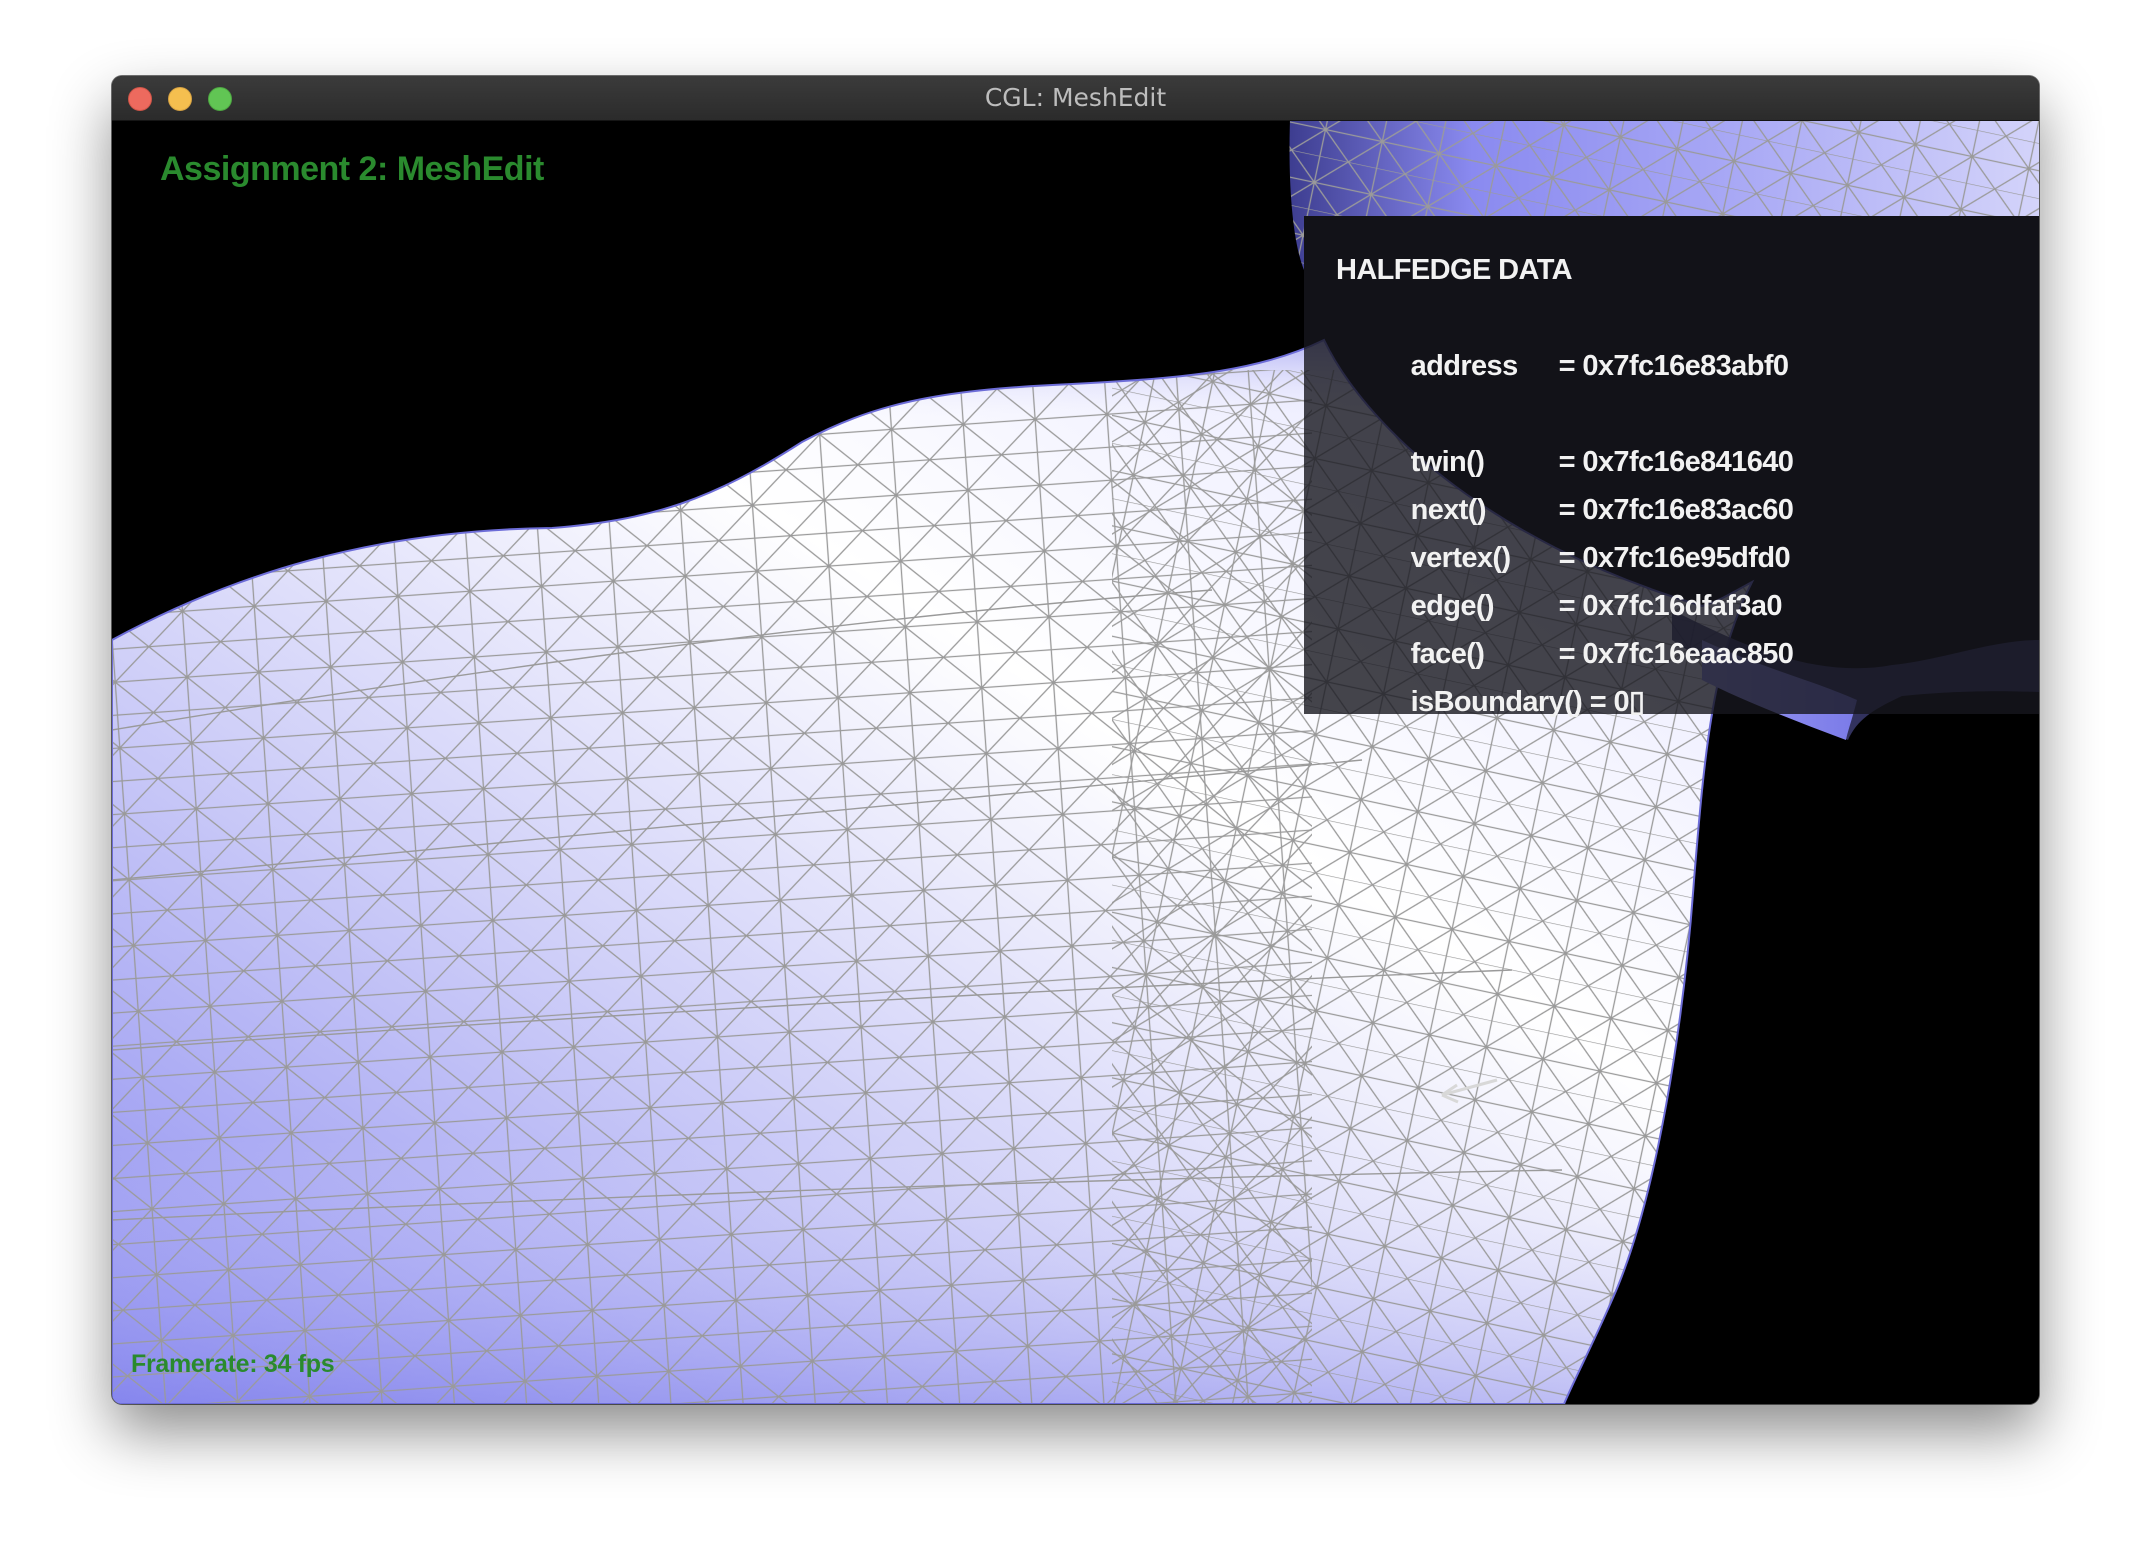 This screenshot has width=2144, height=1548. I want to click on next-key: next(), so click(1448, 510).